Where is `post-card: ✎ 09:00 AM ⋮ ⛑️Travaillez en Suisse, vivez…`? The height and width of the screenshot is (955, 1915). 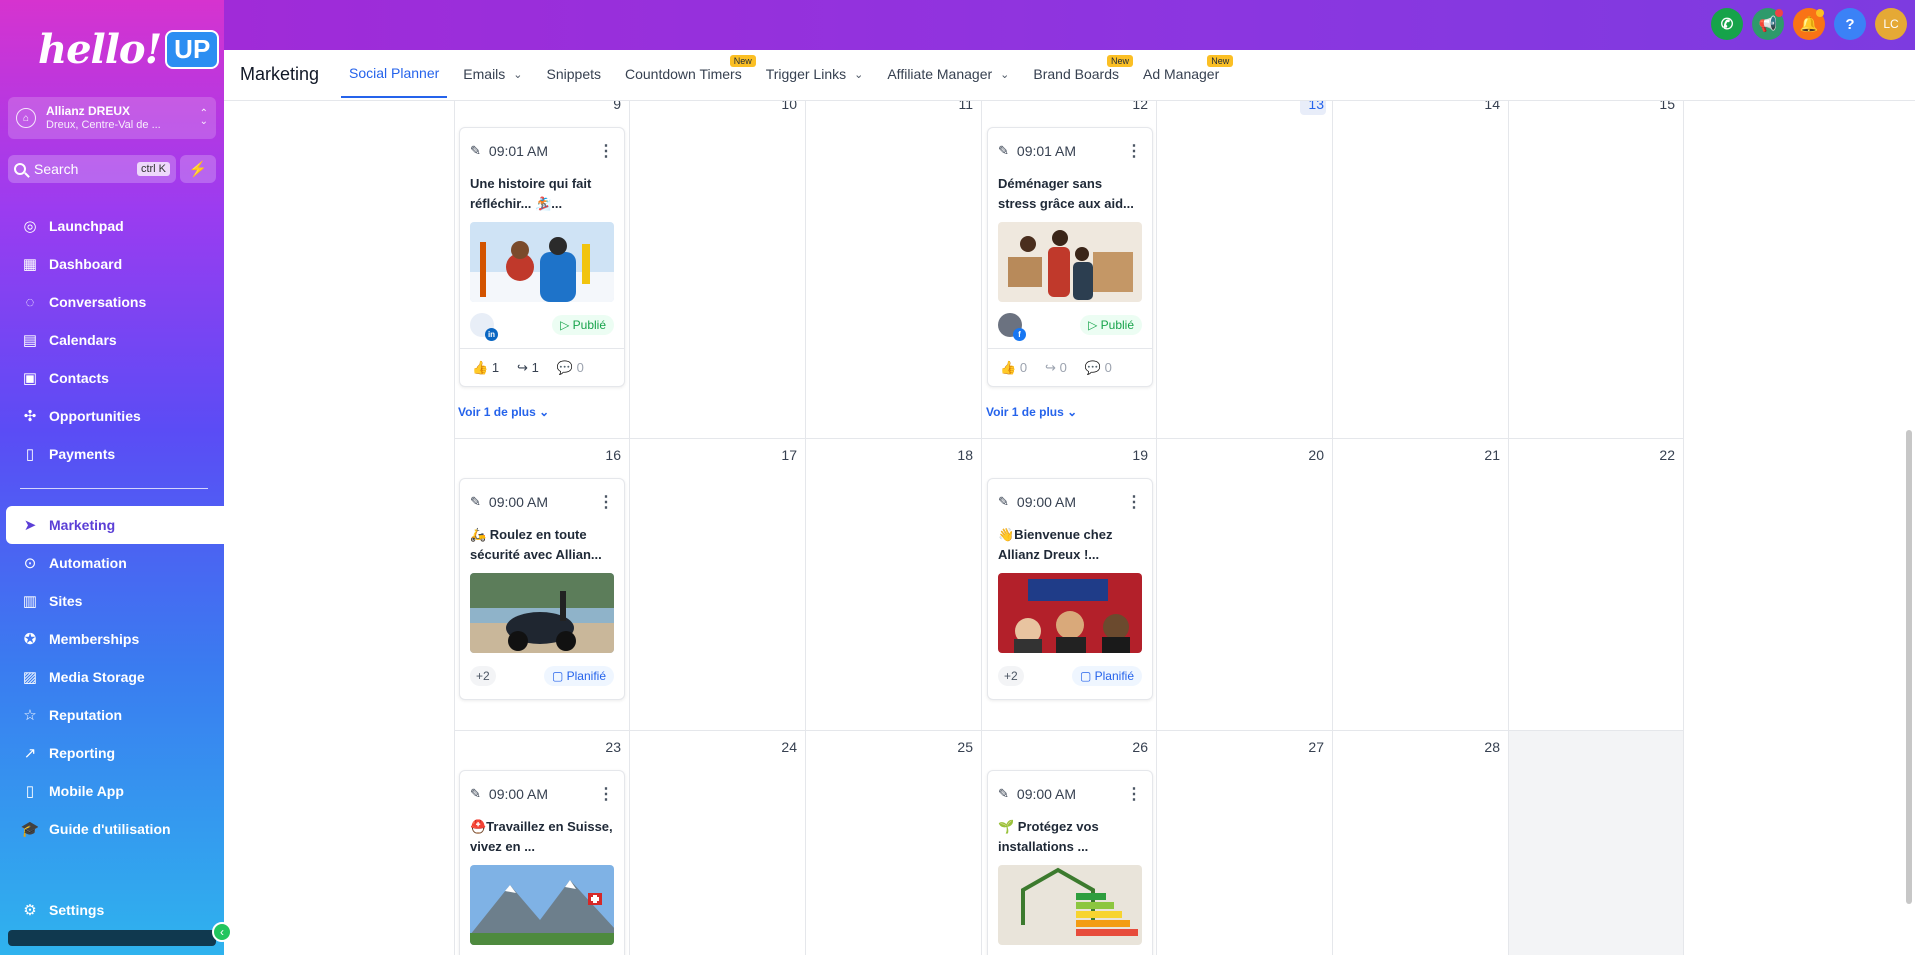 post-card: ✎ 09:00 AM ⋮ ⛑️Travaillez en Suisse, vivez… is located at coordinates (542, 862).